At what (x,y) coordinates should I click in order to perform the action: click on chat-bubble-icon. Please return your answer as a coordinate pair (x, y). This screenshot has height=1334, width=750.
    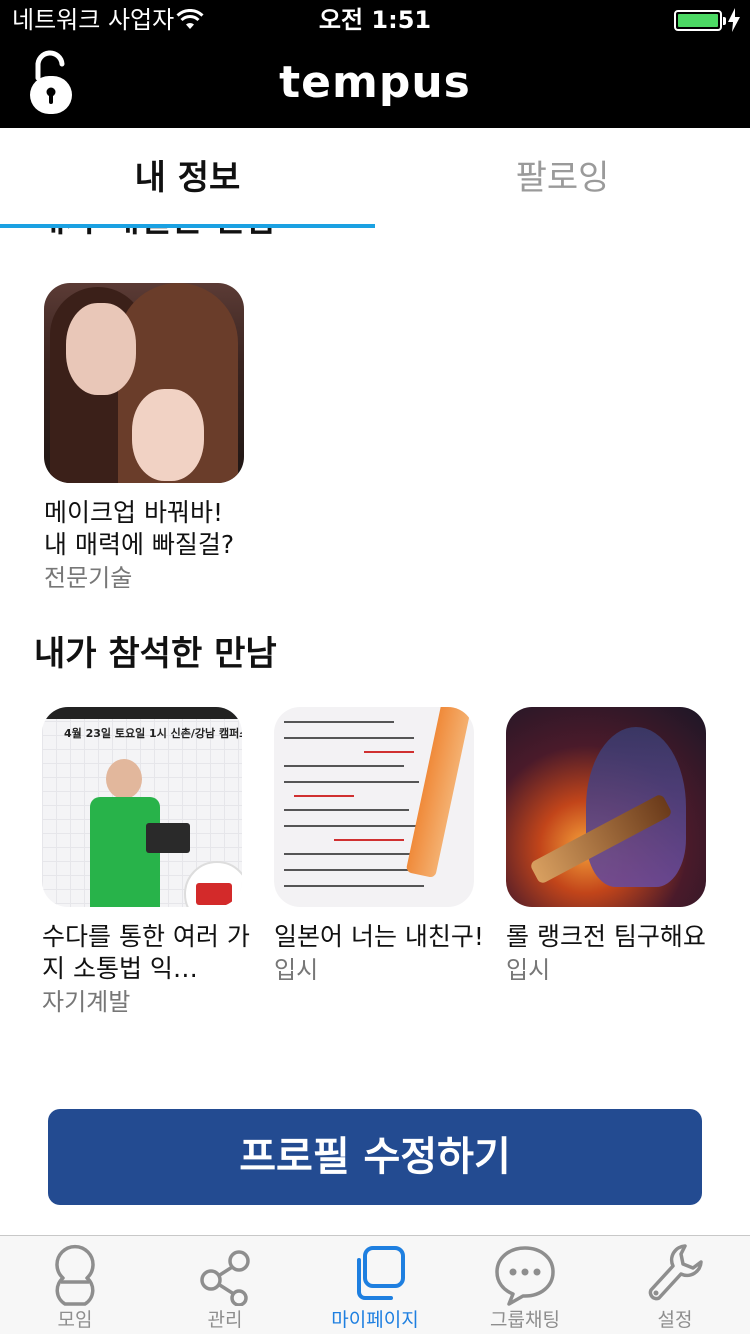
    Looking at the image, I should click on (525, 1276).